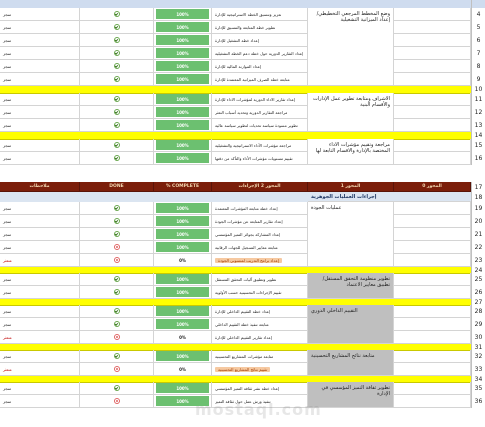  Describe the element at coordinates (260, 221) in the screenshot. I see `action-cell: إعداد تقارير المتابعة عن مؤشرات الجودة` at that location.